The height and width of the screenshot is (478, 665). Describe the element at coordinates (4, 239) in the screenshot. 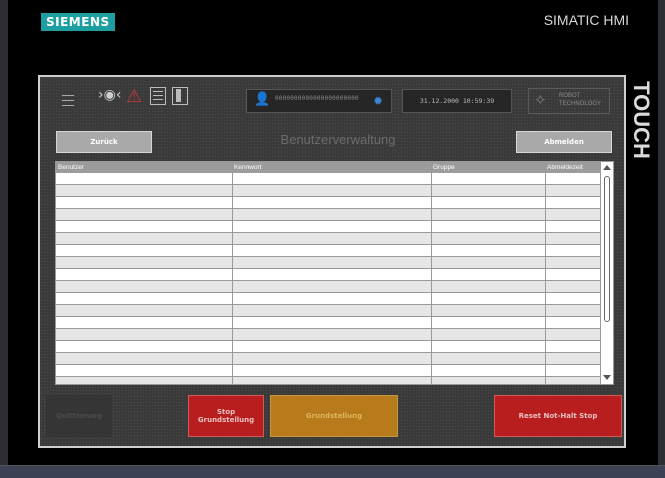

I see `device-frame-left` at that location.